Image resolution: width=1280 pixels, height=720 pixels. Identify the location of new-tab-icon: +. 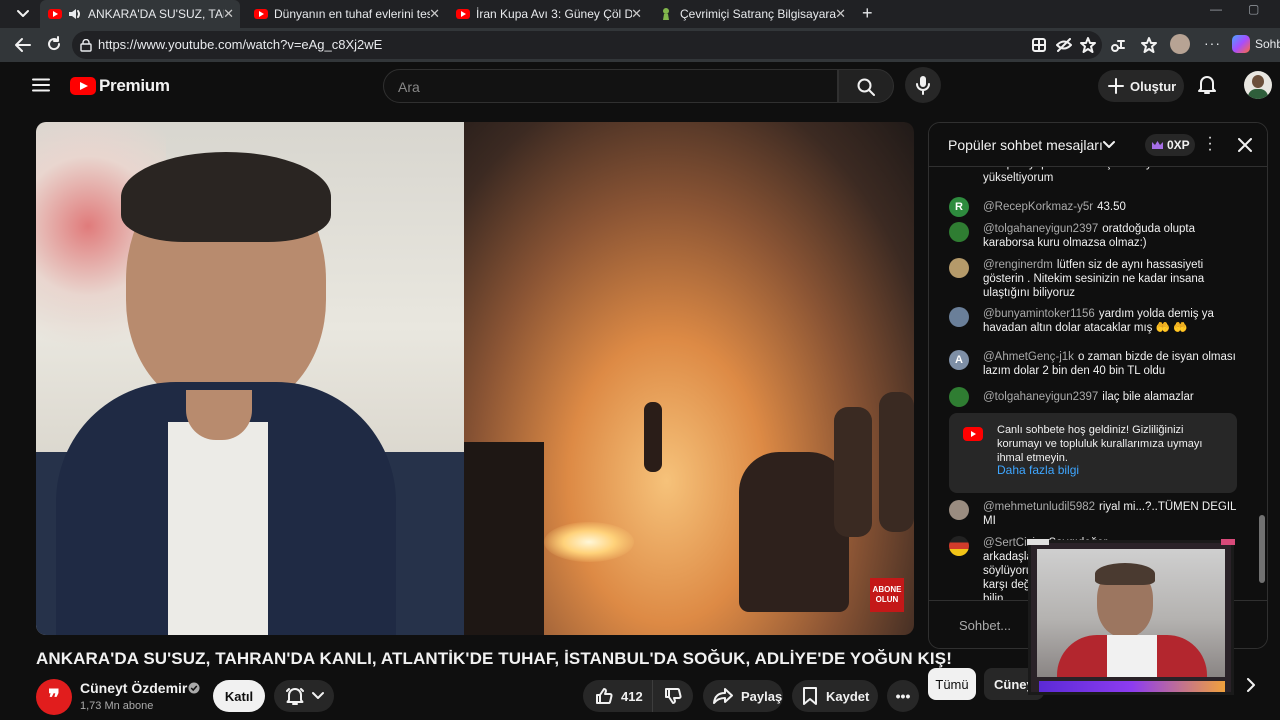
(867, 13).